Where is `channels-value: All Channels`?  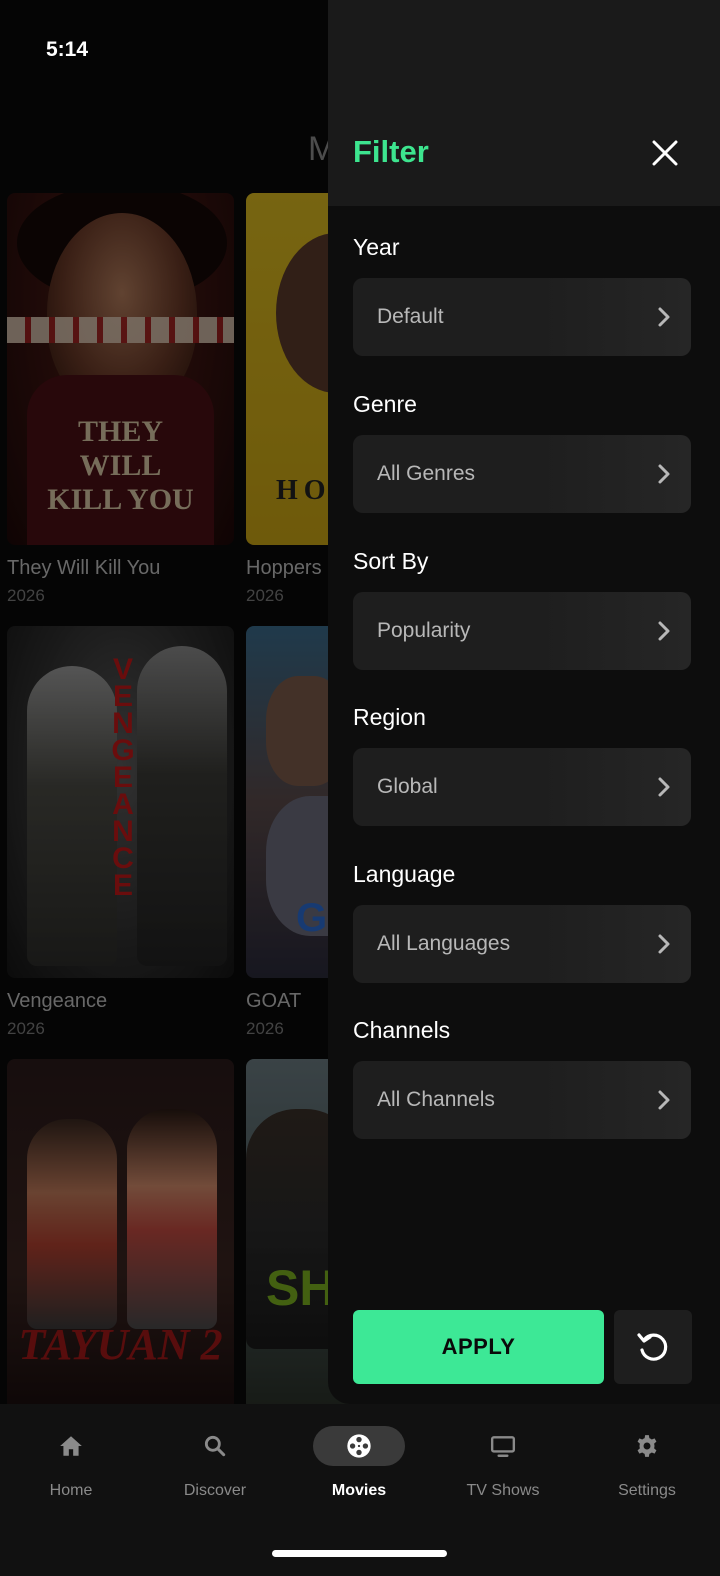
channels-value: All Channels is located at coordinates (436, 1099).